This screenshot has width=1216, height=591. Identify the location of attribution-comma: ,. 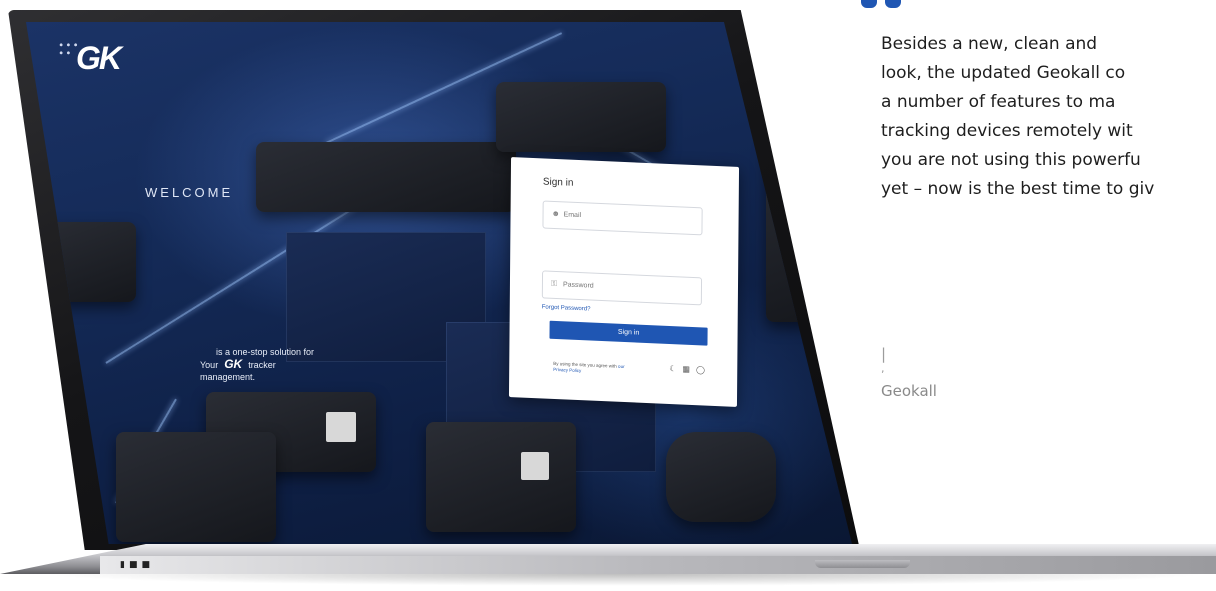
(883, 368).